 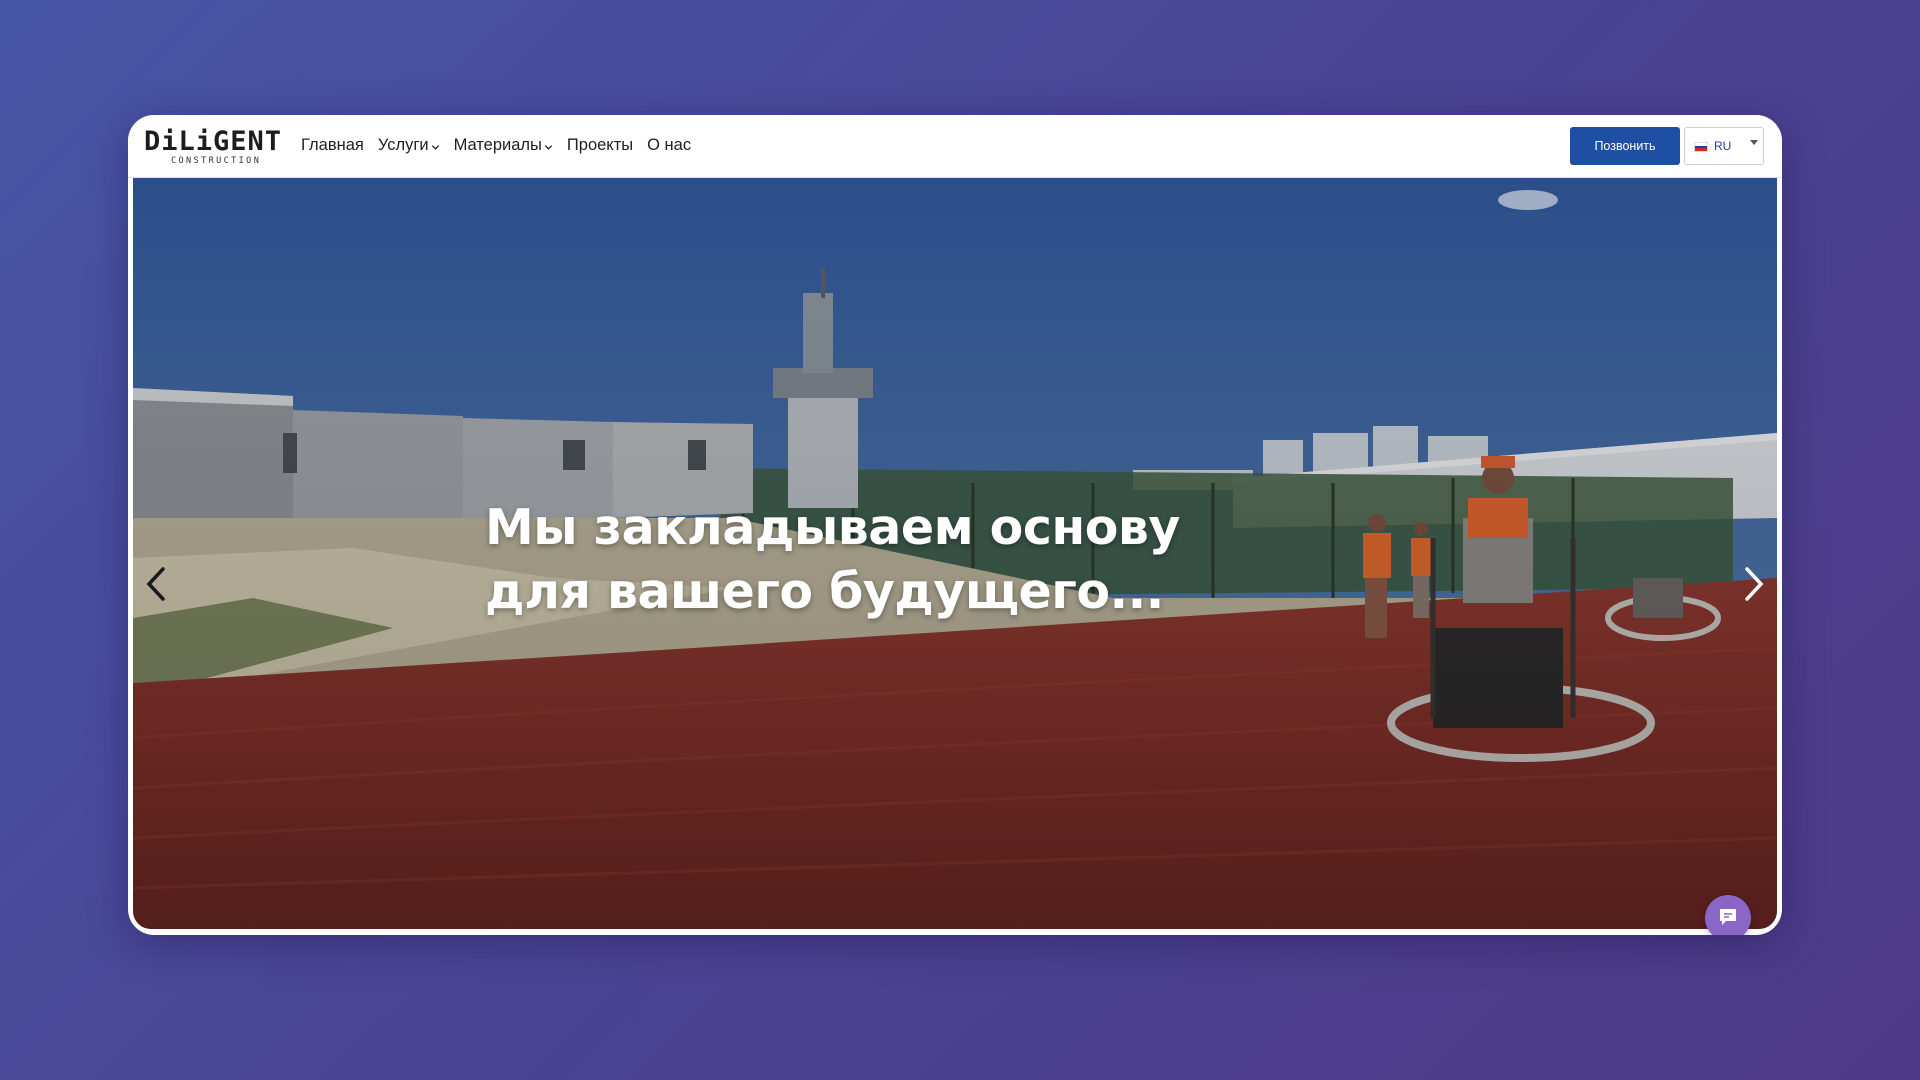 I want to click on nav-item-home: Главная, so click(x=332, y=145).